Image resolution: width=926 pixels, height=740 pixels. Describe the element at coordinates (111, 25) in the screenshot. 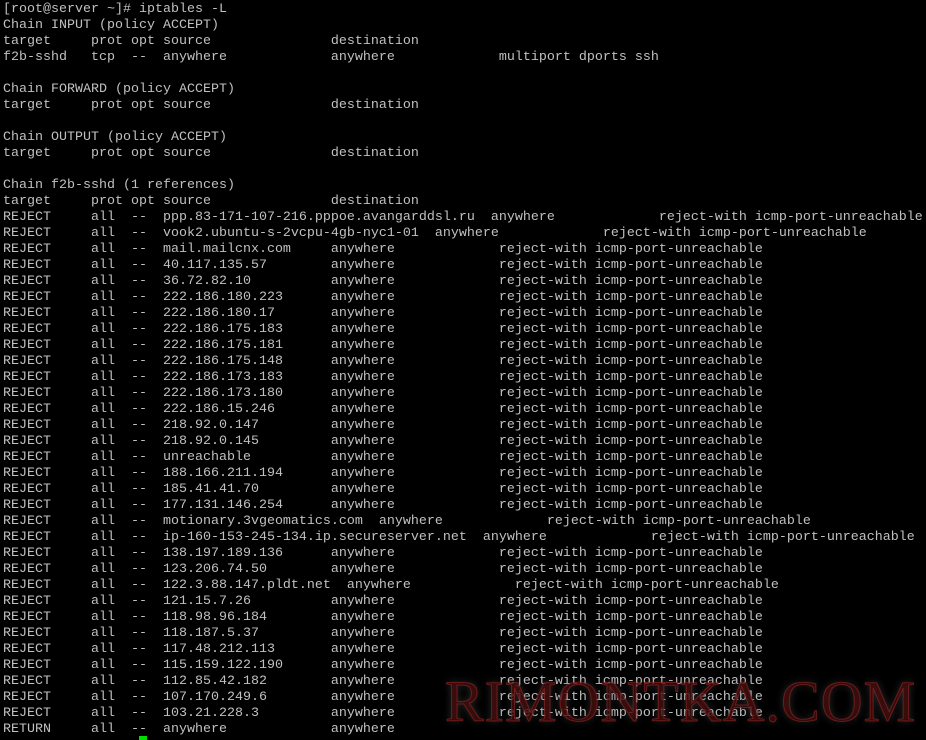

I see `chain-header: Chain INPUT (policy ACCEPT)` at that location.